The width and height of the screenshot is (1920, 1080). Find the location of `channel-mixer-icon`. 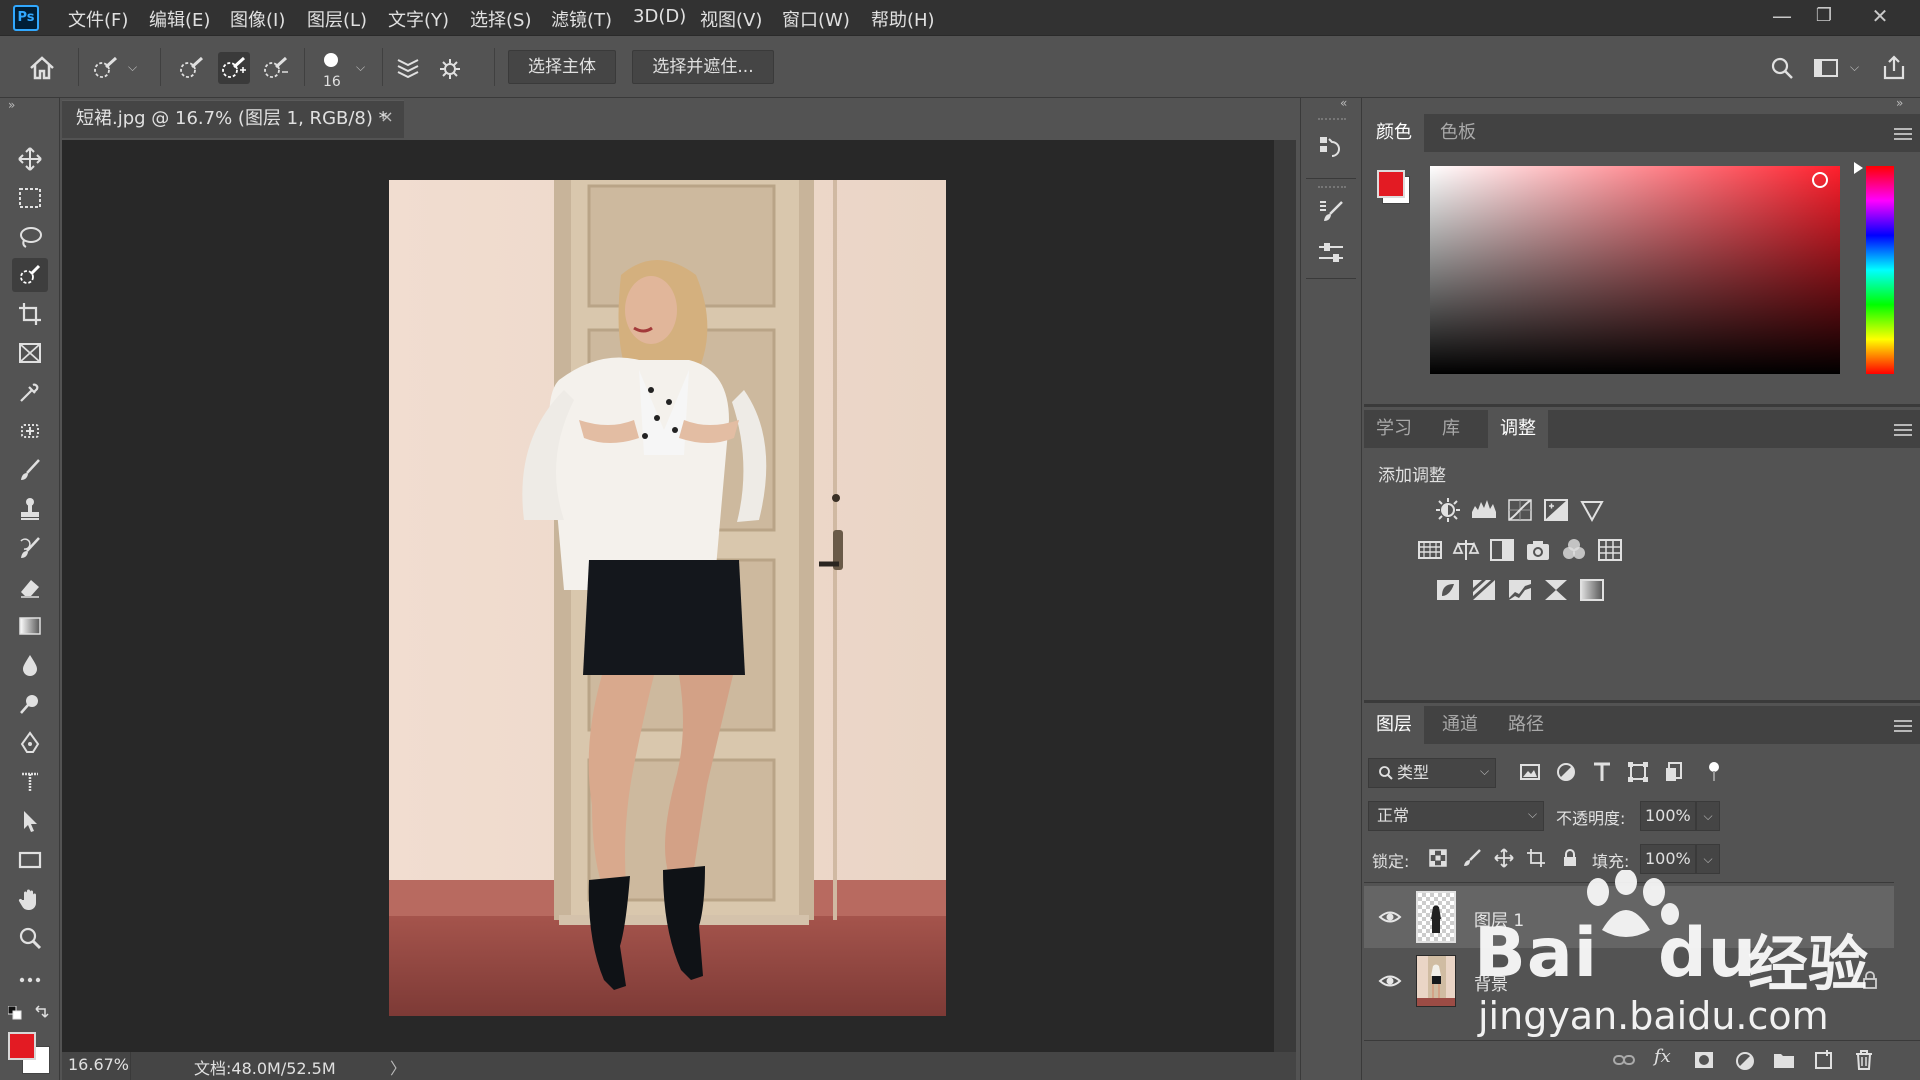

channel-mixer-icon is located at coordinates (1574, 550).